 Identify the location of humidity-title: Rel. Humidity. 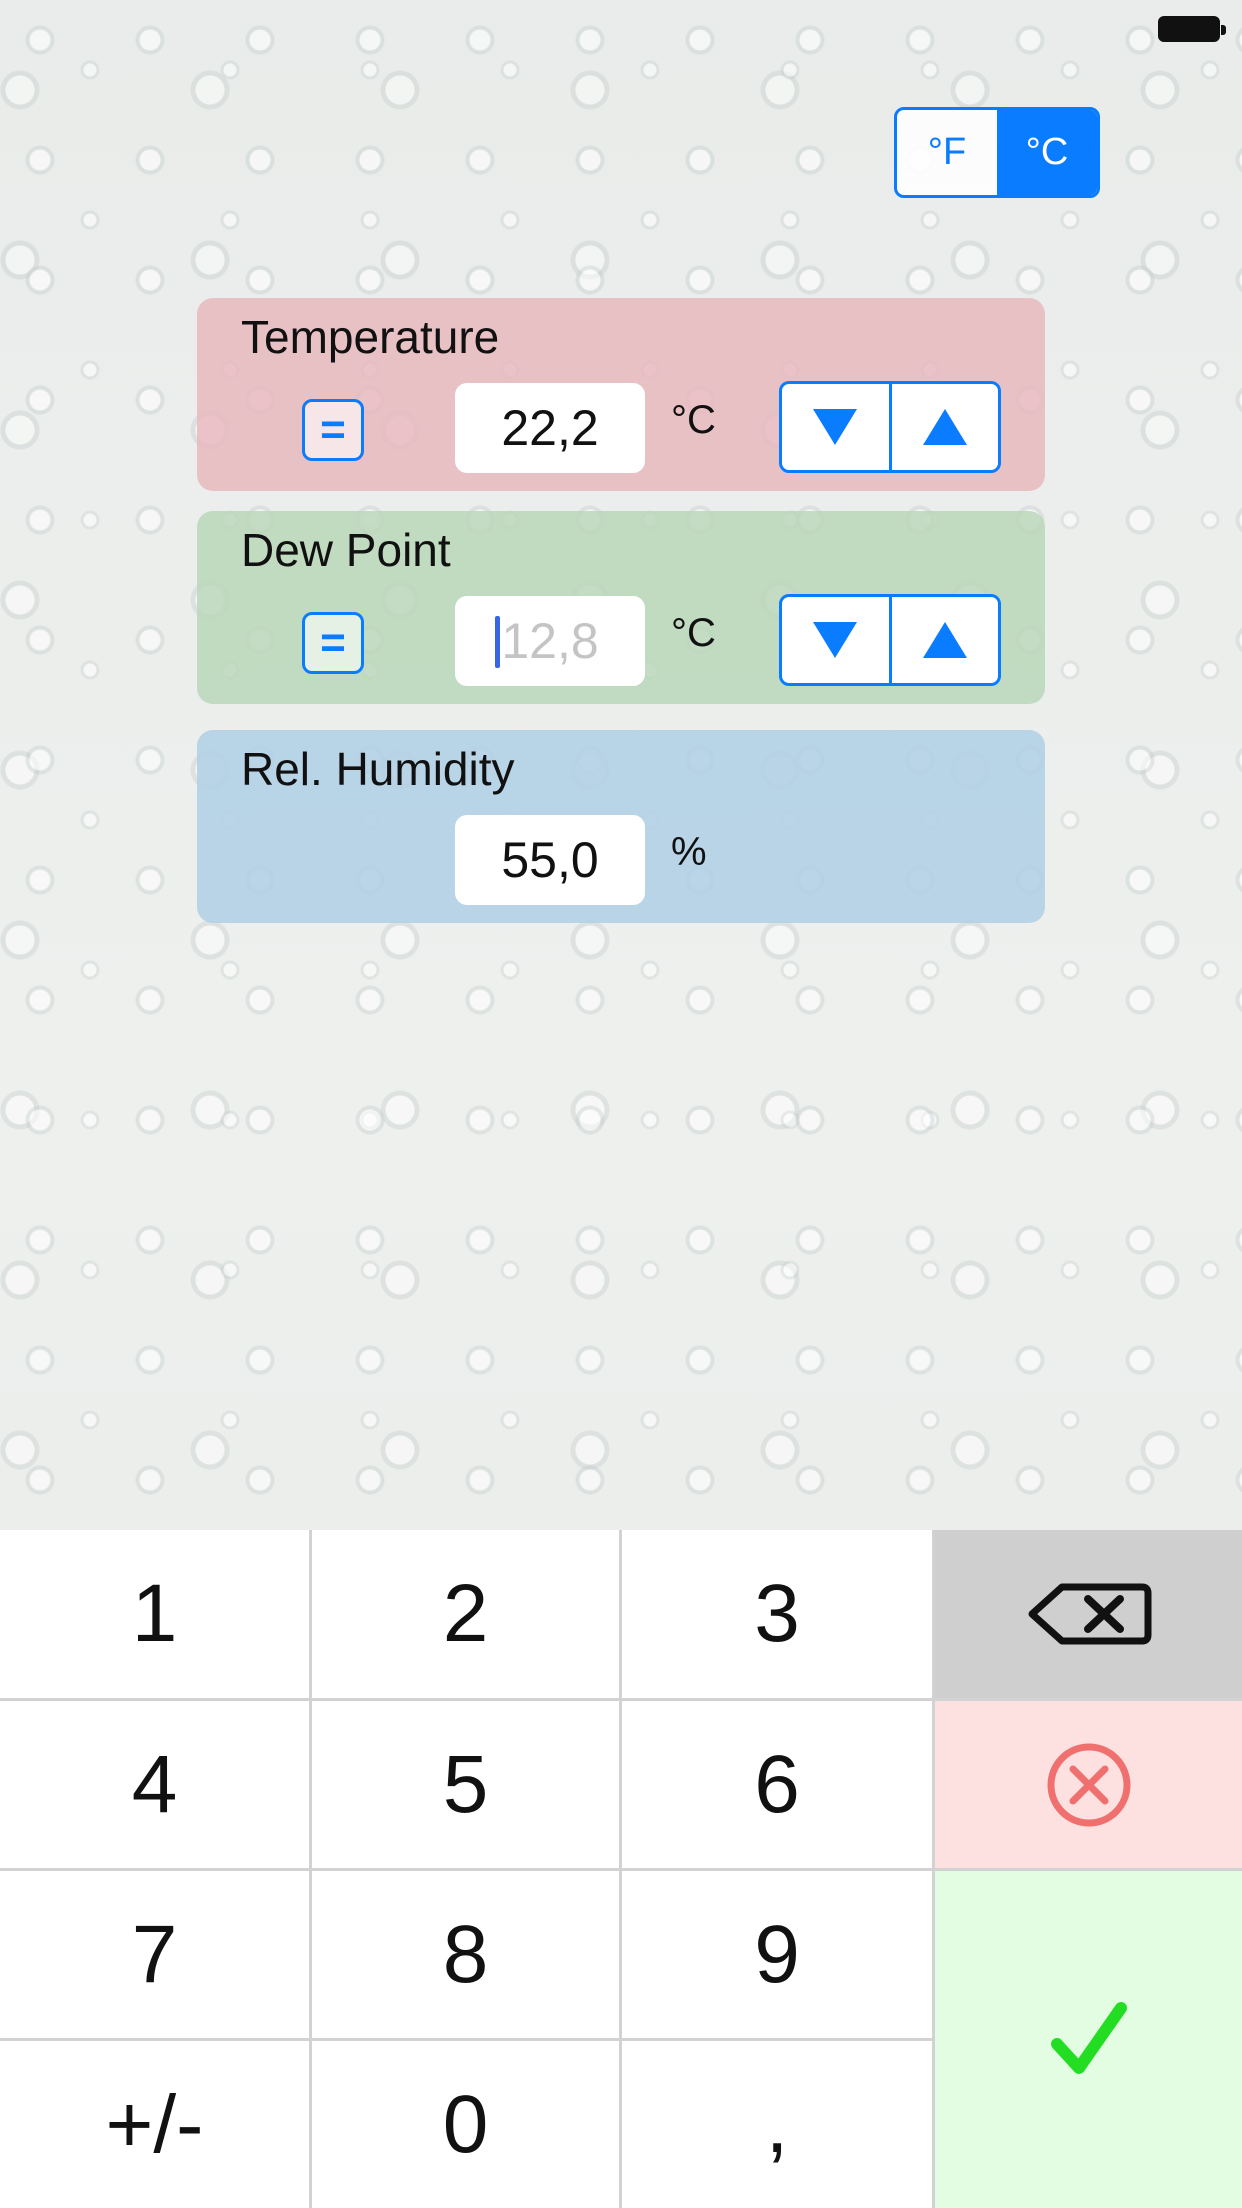
(378, 769).